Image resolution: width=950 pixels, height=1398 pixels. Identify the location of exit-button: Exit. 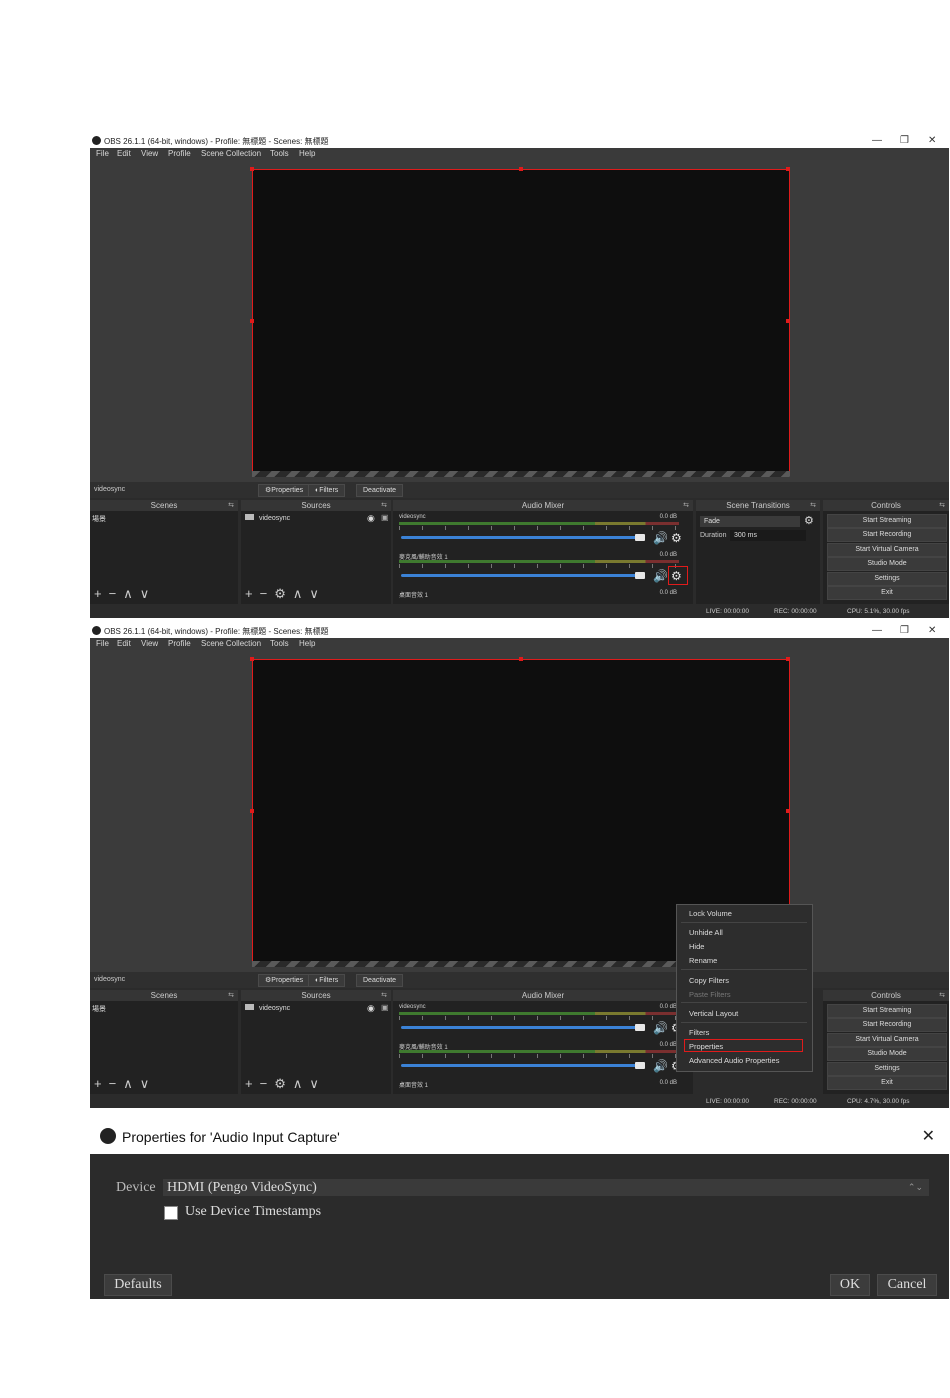
(887, 593).